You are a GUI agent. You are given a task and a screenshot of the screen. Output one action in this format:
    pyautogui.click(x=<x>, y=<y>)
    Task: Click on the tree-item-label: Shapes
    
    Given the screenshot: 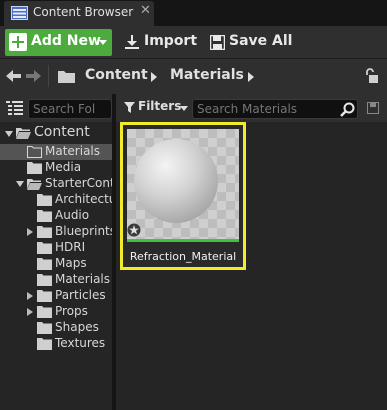 What is the action you would take?
    pyautogui.click(x=77, y=327)
    